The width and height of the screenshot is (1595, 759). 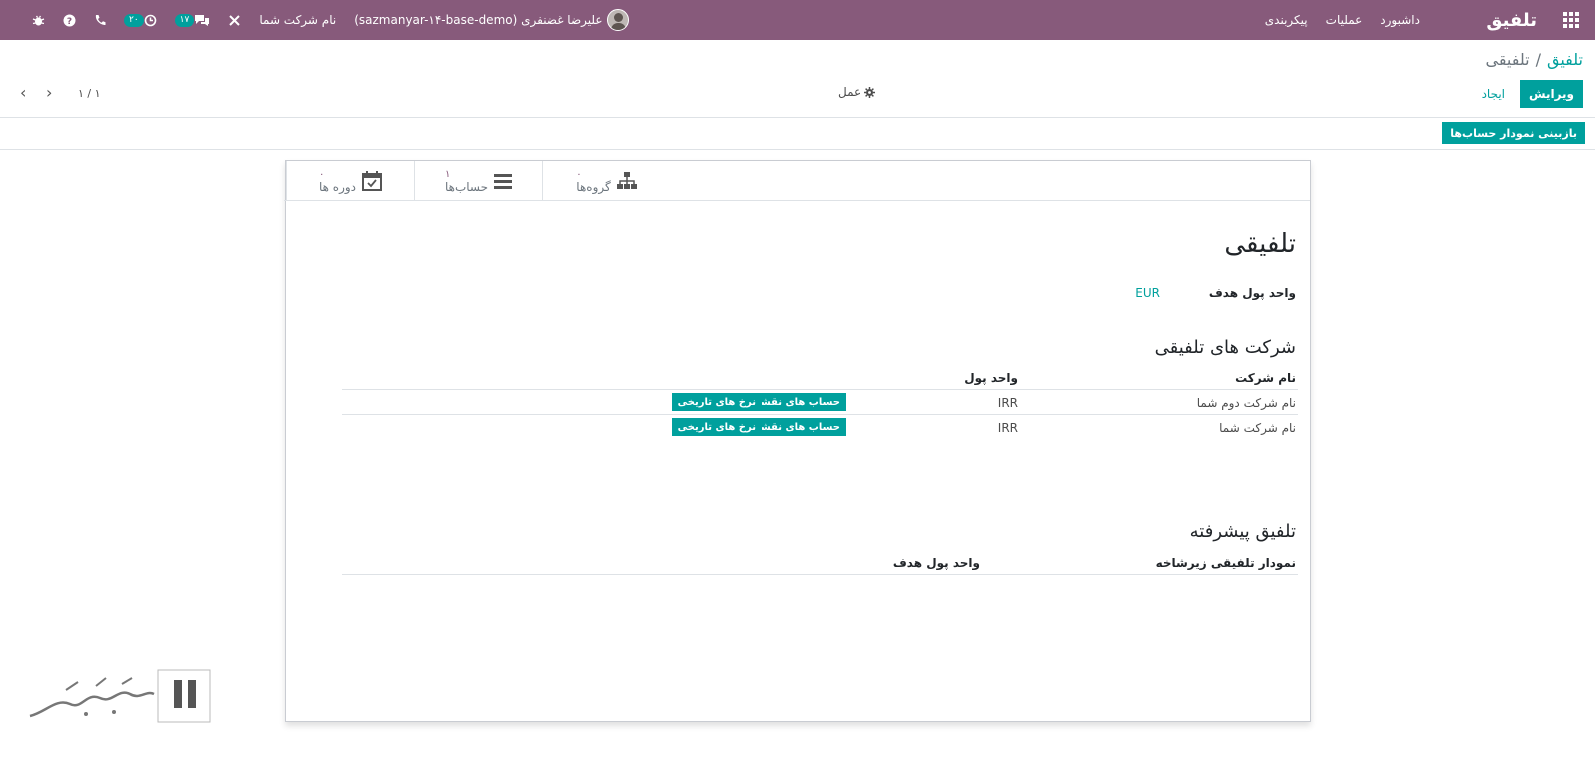 What do you see at coordinates (1551, 94) in the screenshot?
I see `edit-button: ویرایش` at bounding box center [1551, 94].